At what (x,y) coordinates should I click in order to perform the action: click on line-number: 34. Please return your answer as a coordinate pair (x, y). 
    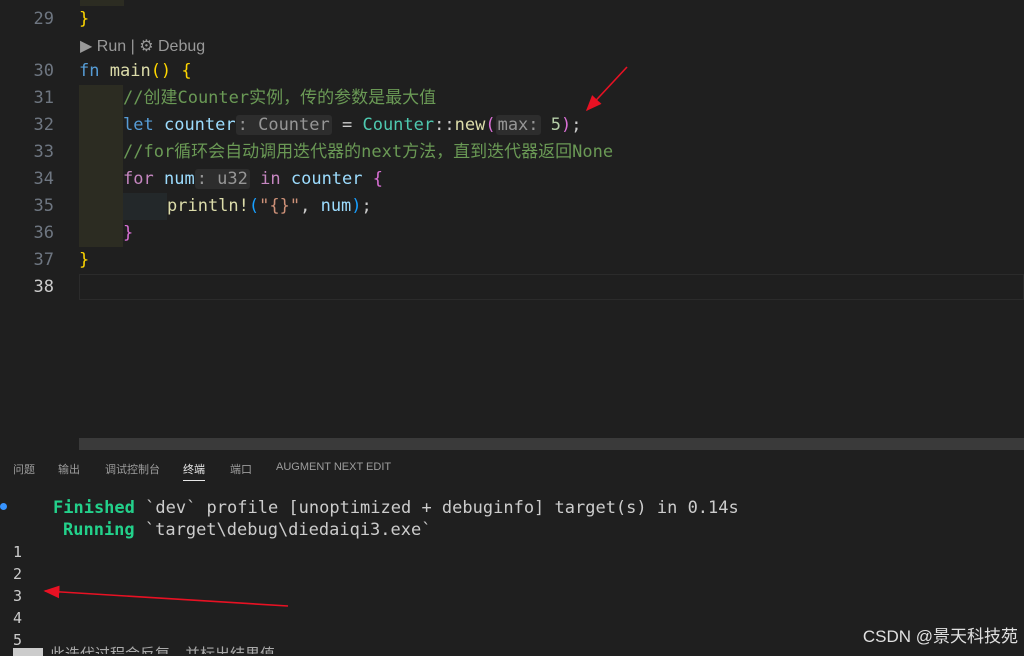
    Looking at the image, I should click on (43, 179).